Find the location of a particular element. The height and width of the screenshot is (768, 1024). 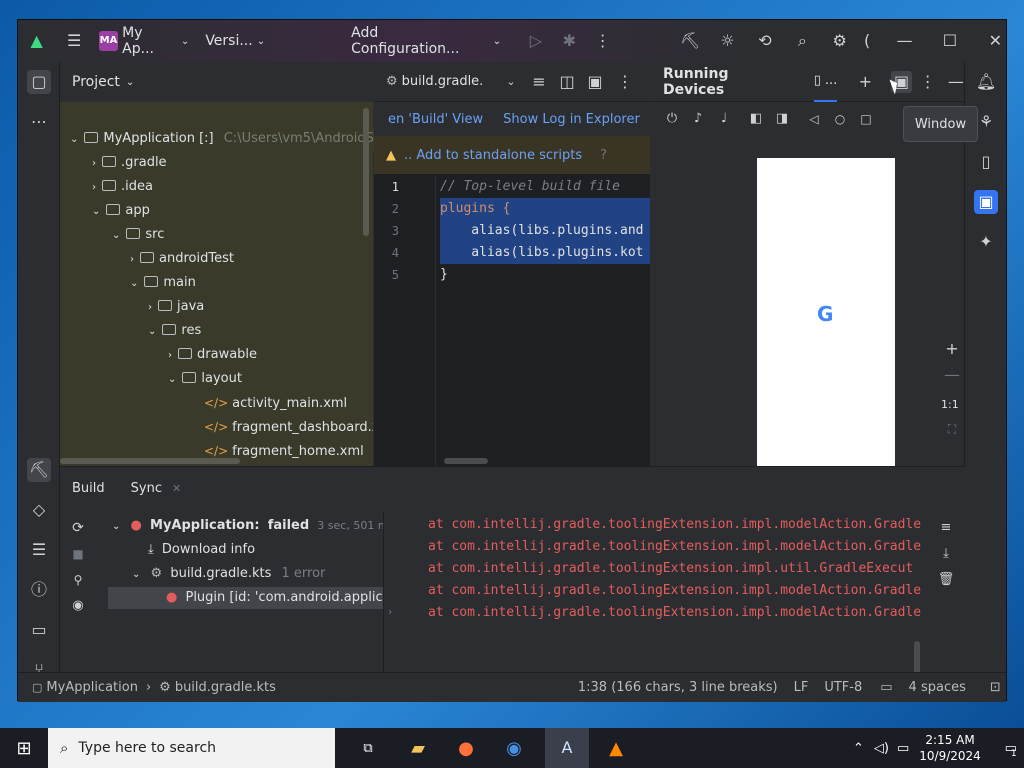

volume-icon: ◁) is located at coordinates (881, 748).